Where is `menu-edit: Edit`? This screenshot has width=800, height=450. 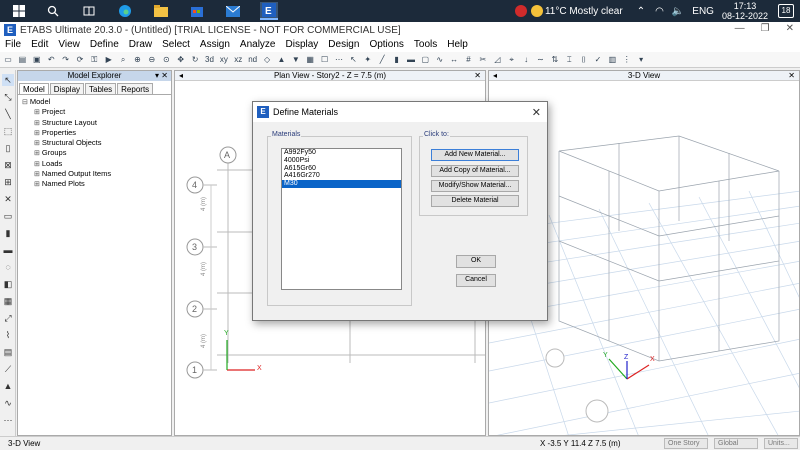 menu-edit: Edit is located at coordinates (39, 45).